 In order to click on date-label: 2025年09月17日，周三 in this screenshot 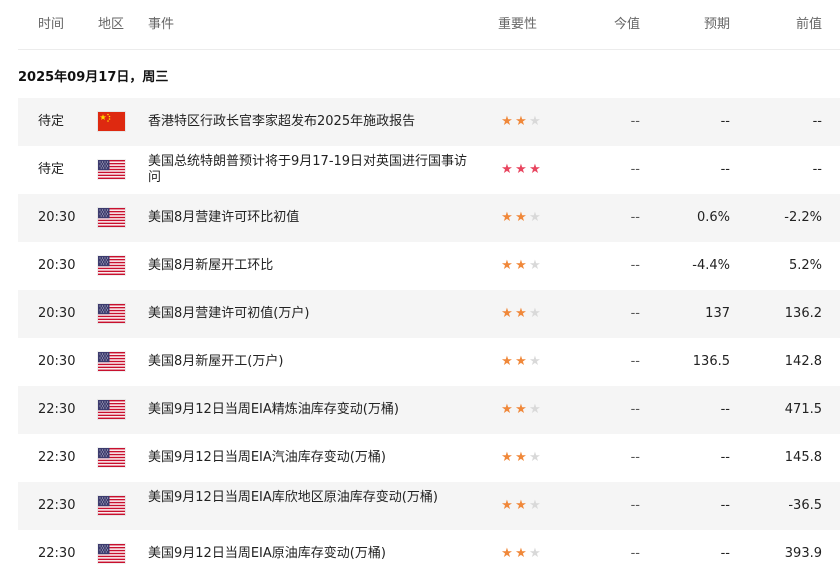, I will do `click(93, 77)`.